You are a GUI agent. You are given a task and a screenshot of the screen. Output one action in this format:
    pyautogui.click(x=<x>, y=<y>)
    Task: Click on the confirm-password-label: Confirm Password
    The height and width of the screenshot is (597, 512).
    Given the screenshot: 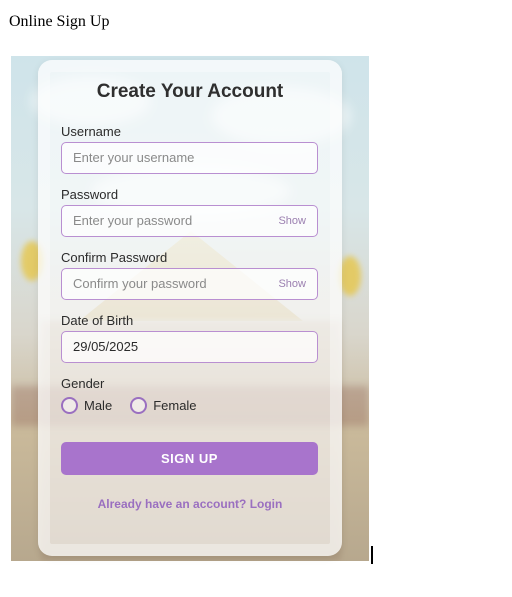 What is the action you would take?
    pyautogui.click(x=114, y=257)
    